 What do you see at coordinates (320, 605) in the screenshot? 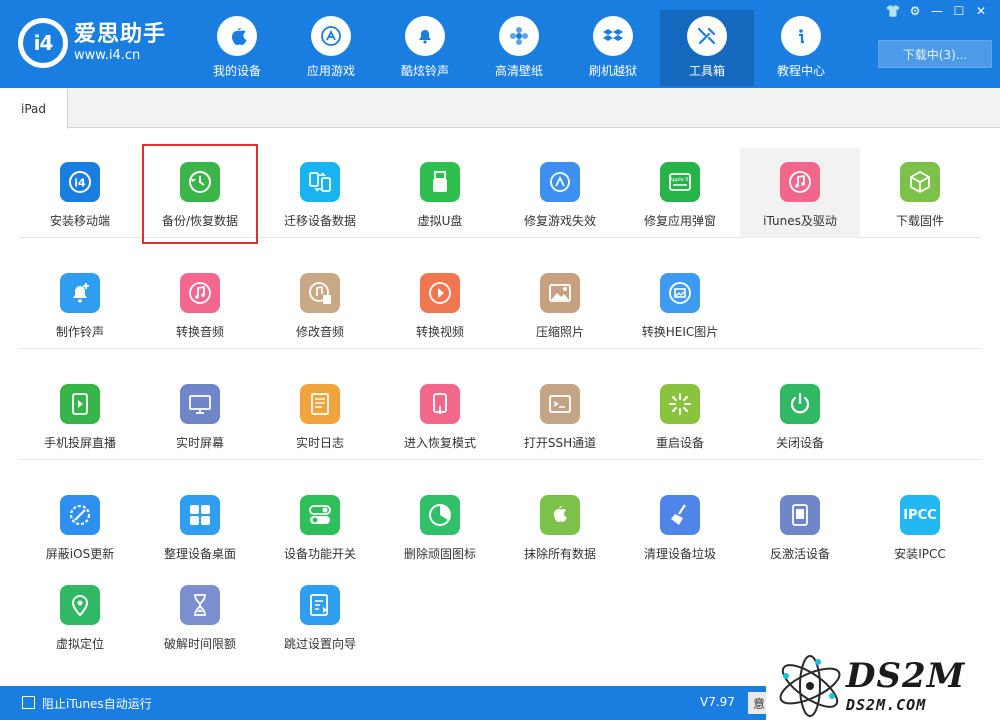
I see `skip-setup-icon` at bounding box center [320, 605].